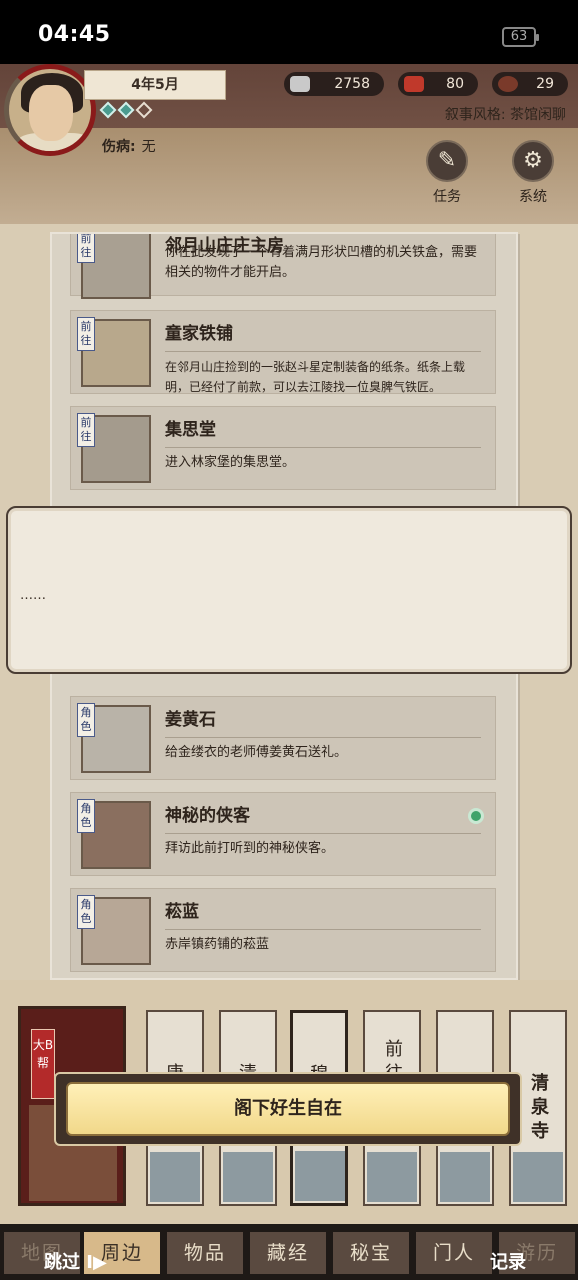 The width and height of the screenshot is (578, 1280). Describe the element at coordinates (148, 147) in the screenshot. I see `injury-value: 无` at that location.